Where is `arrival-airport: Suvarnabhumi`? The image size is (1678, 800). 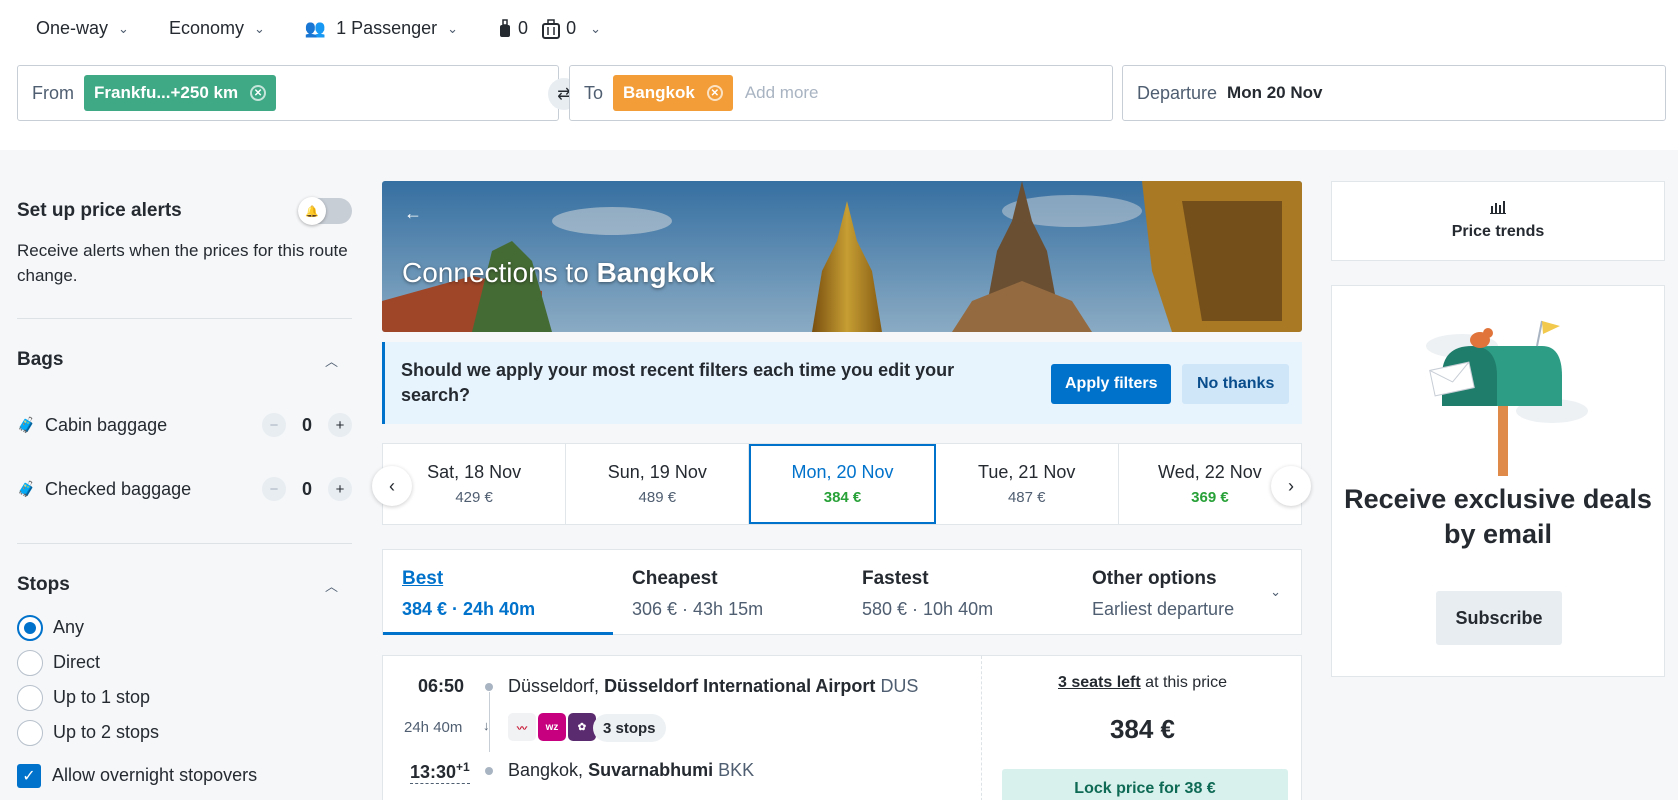 arrival-airport: Suvarnabhumi is located at coordinates (651, 770).